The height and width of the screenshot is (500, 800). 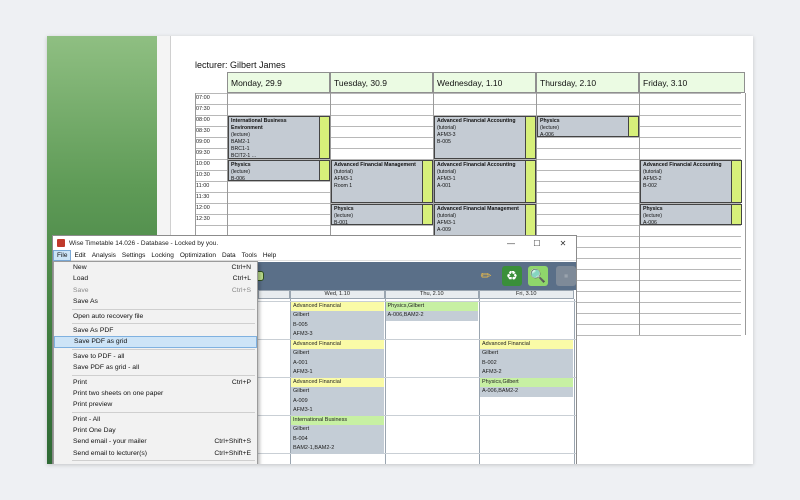 What do you see at coordinates (79, 255) in the screenshot?
I see `menu-edit: Edit` at bounding box center [79, 255].